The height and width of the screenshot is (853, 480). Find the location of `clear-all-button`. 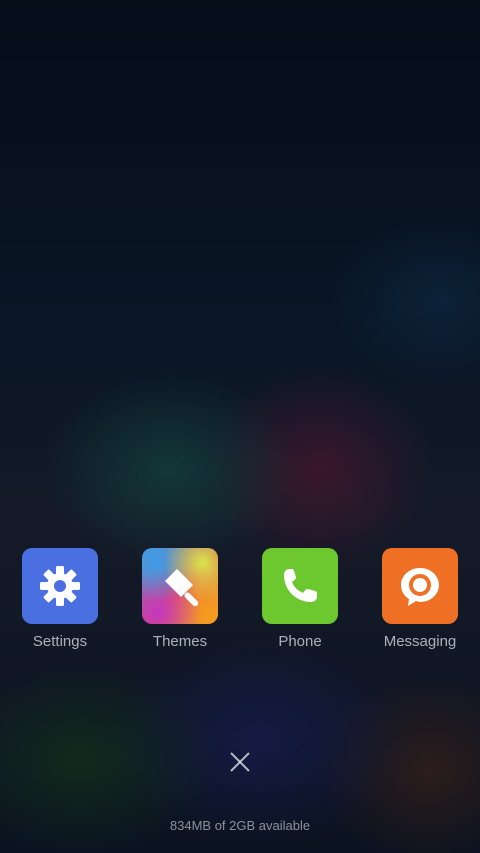

clear-all-button is located at coordinates (240, 762).